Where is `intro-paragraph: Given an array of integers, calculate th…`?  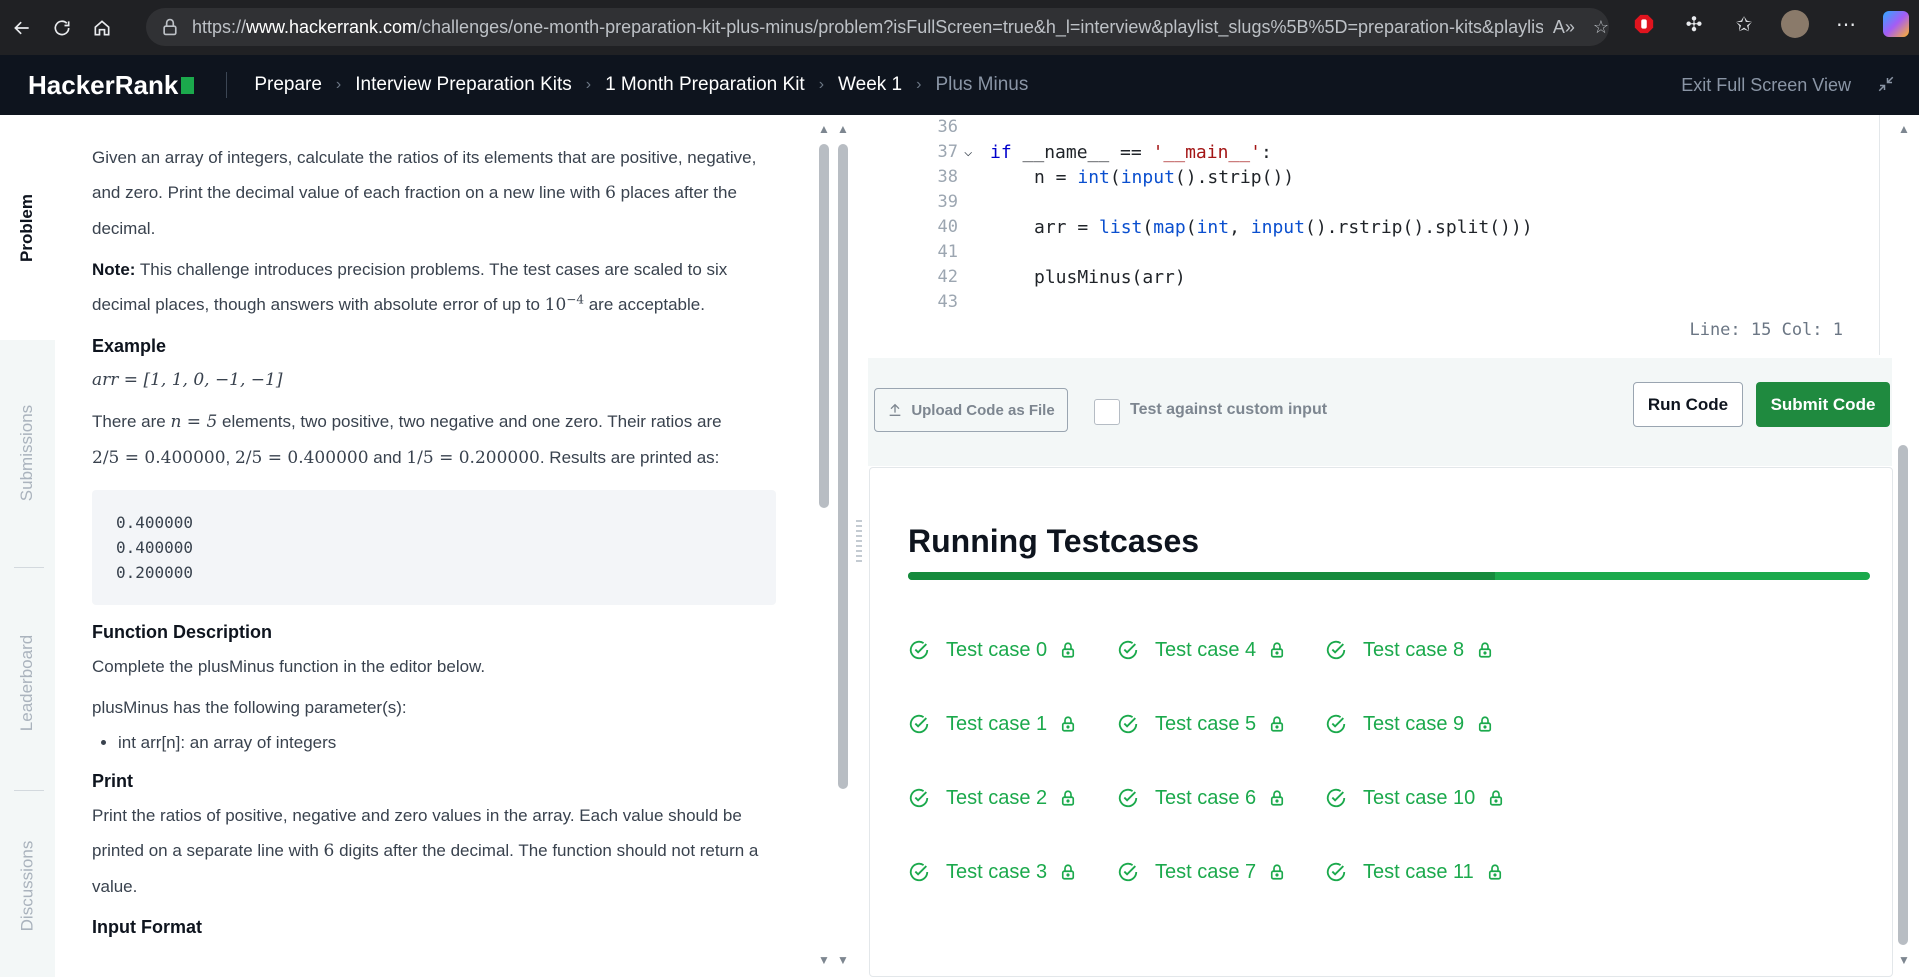 intro-paragraph: Given an array of integers, calculate th… is located at coordinates (424, 193).